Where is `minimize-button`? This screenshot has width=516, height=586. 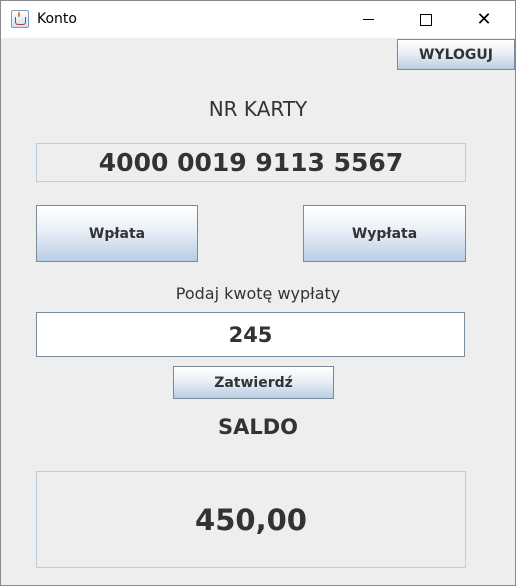
minimize-button is located at coordinates (368, 19).